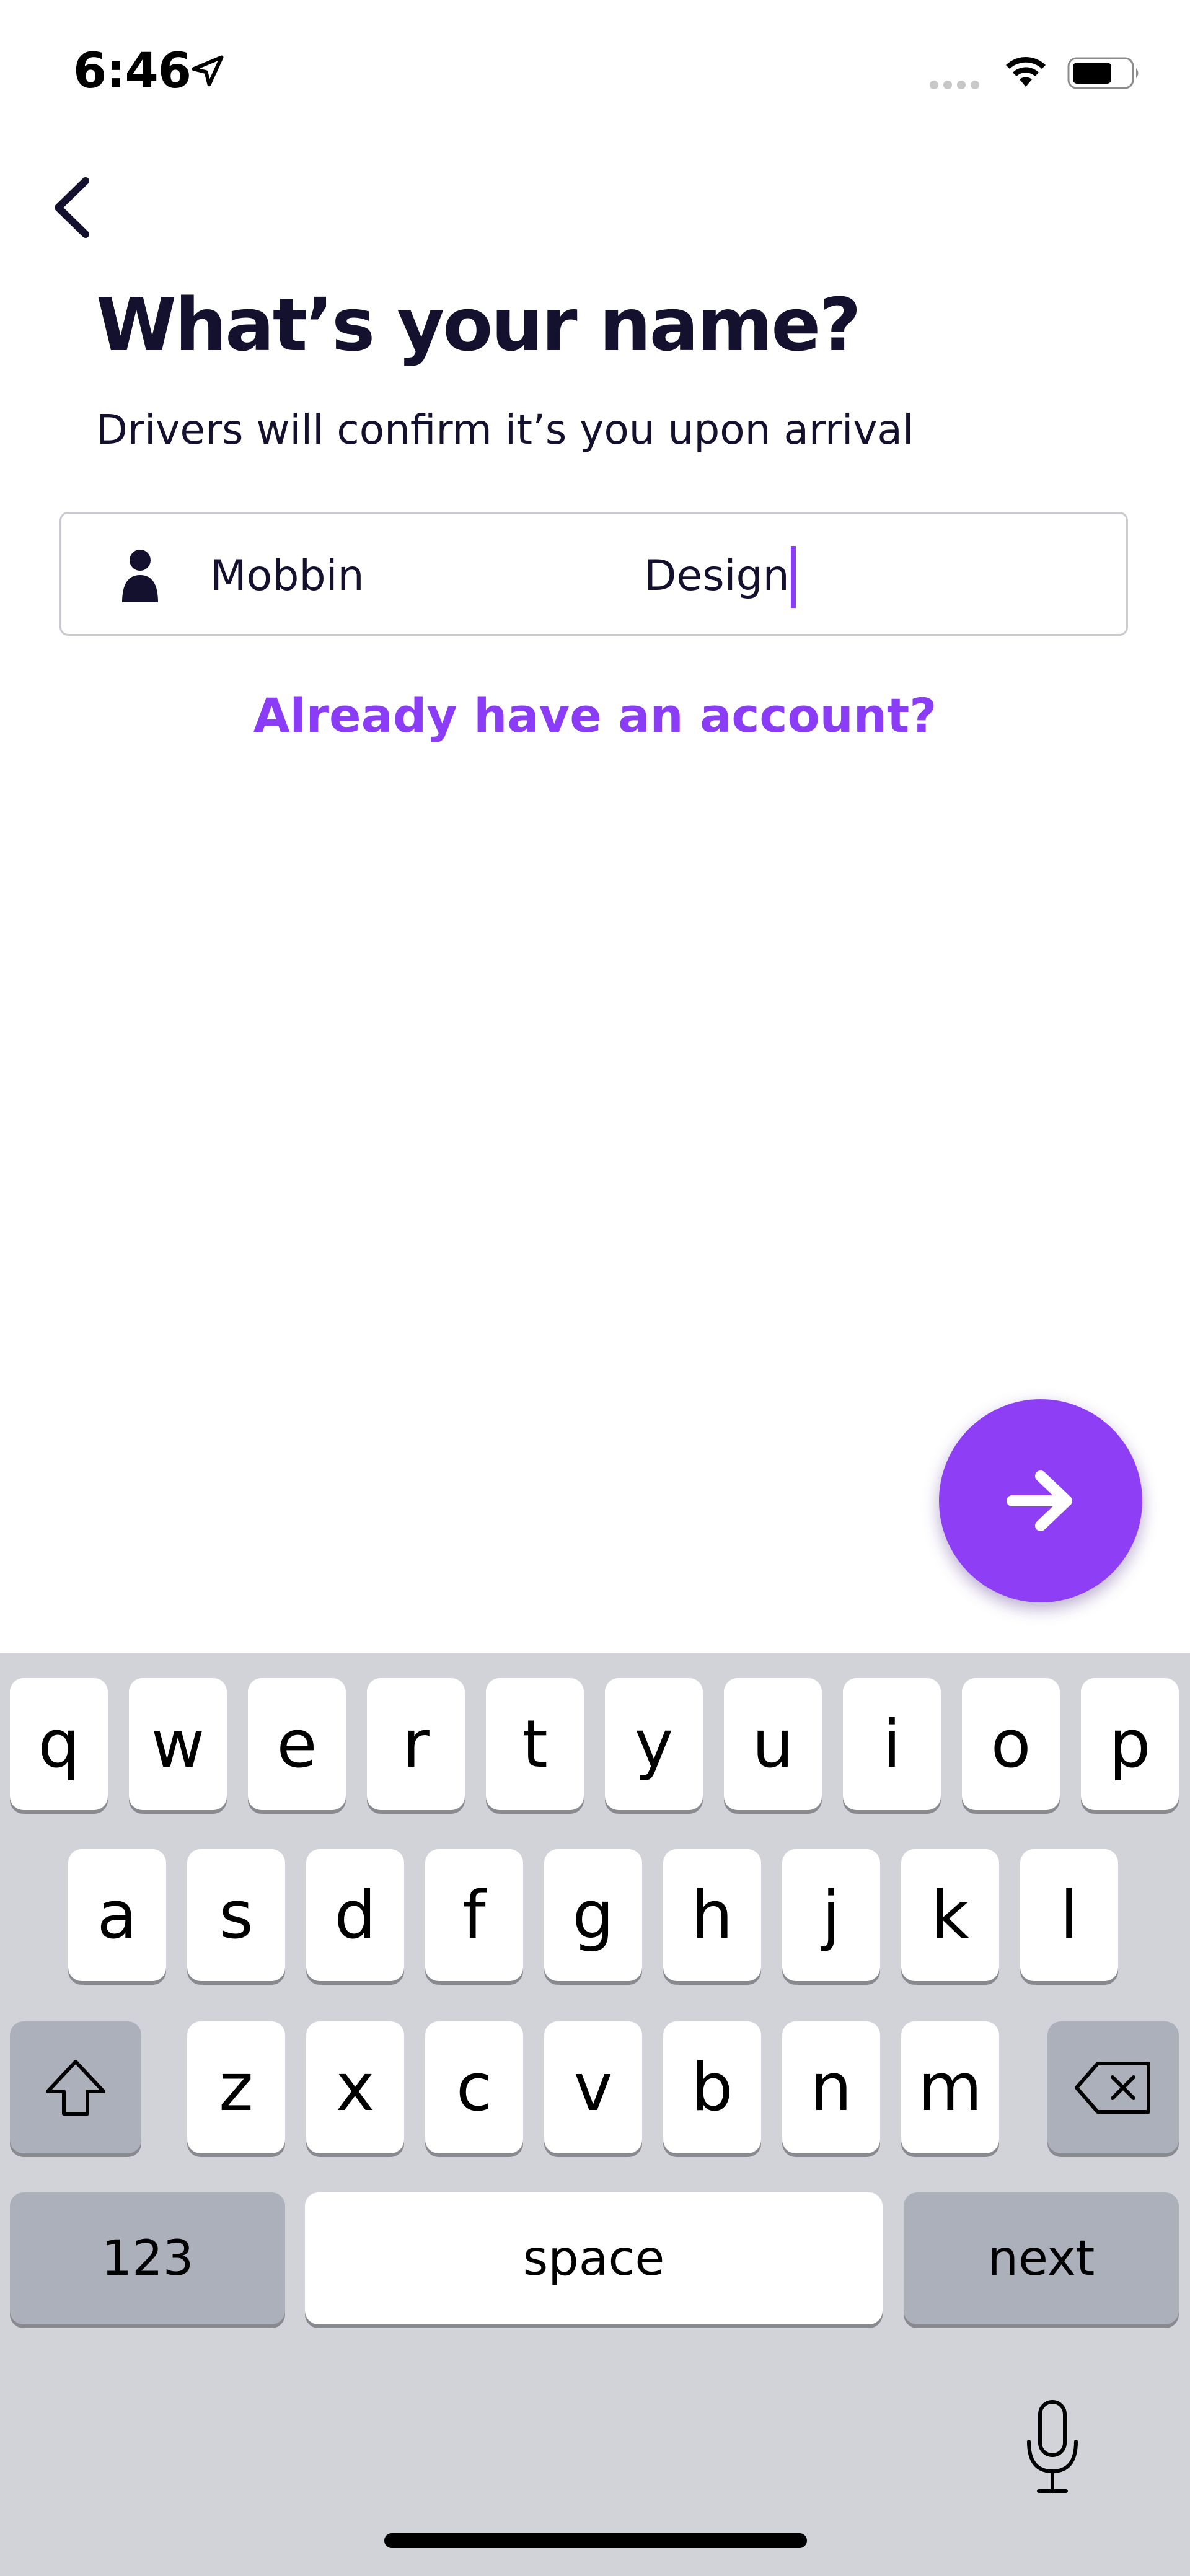 The width and height of the screenshot is (1190, 2576). What do you see at coordinates (474, 1915) in the screenshot?
I see `key-f: f` at bounding box center [474, 1915].